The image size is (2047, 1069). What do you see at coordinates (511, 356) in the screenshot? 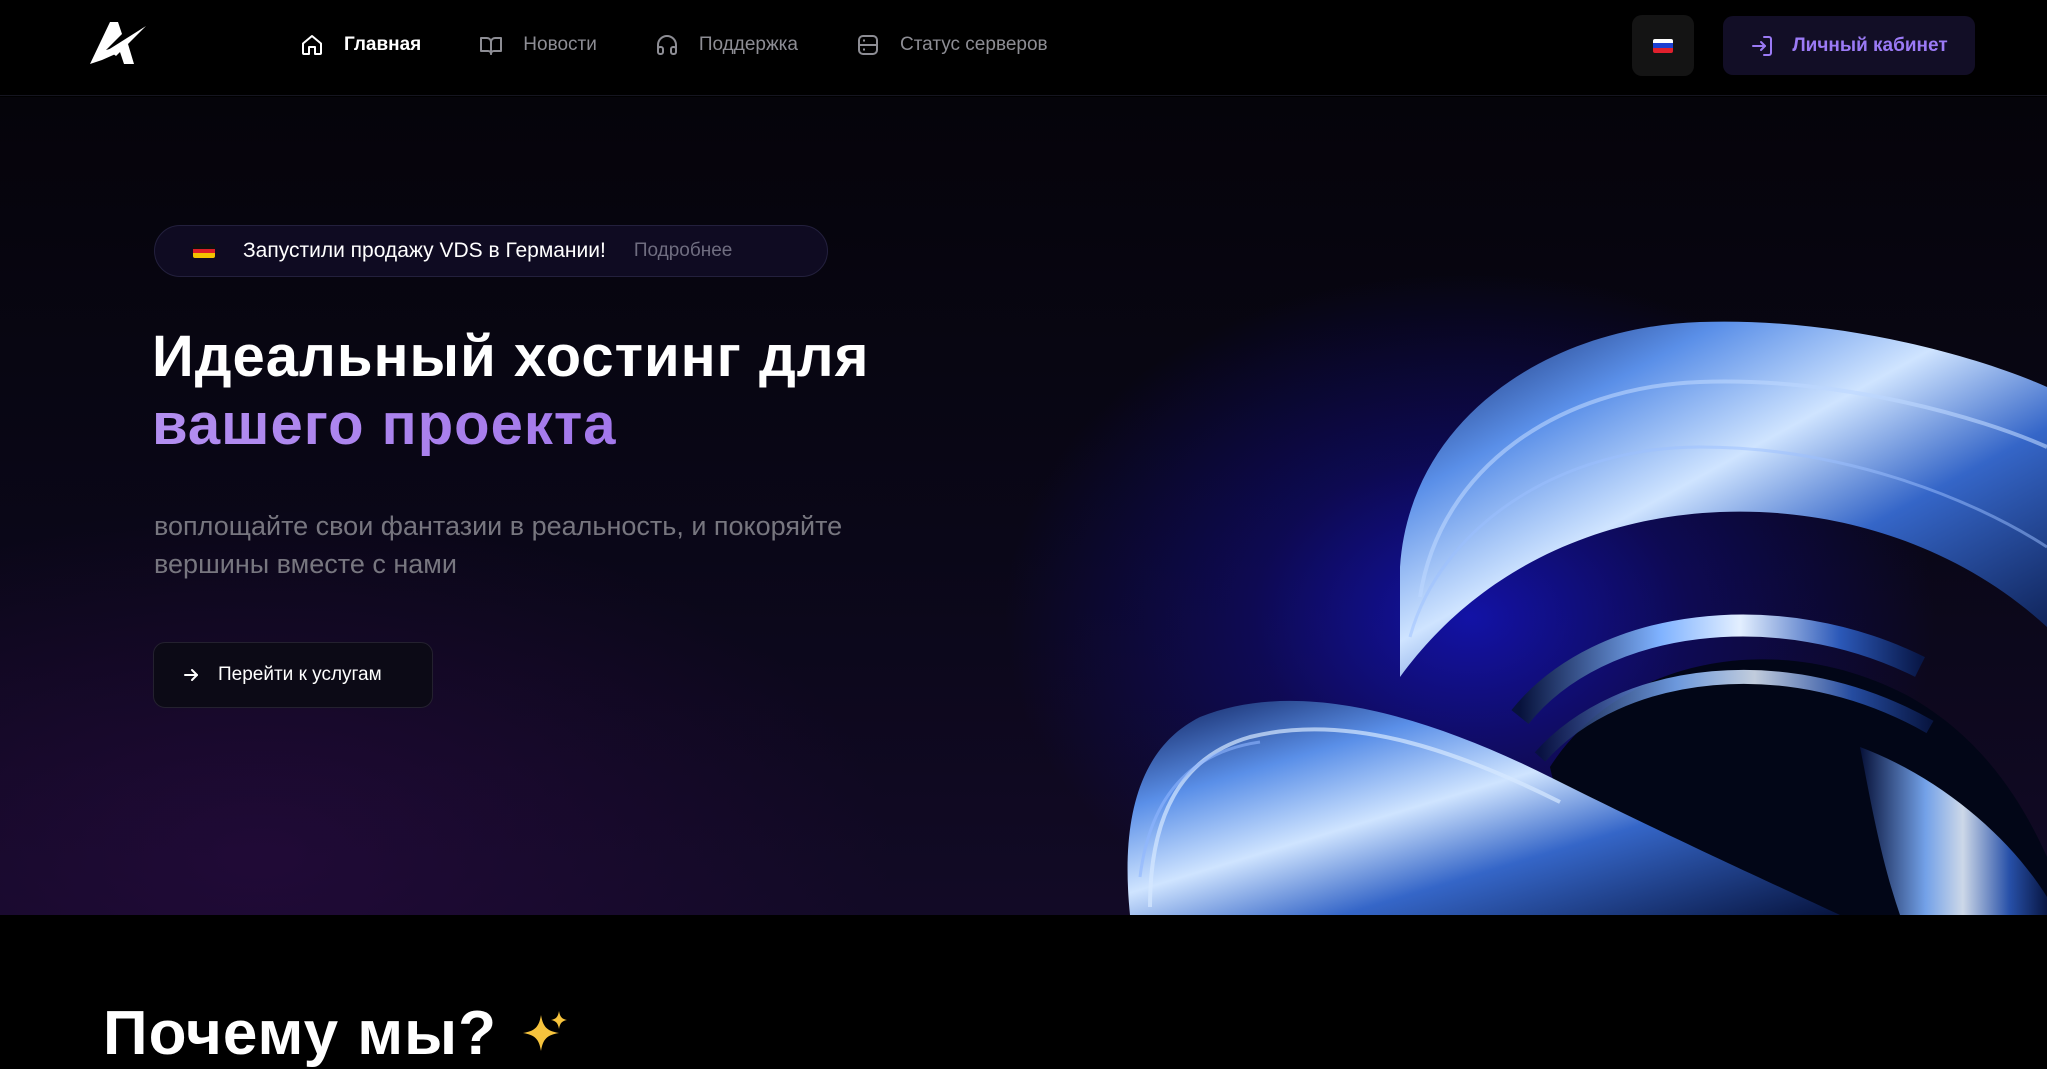
I see `hero-title-line1: Идеальный хостинг для` at bounding box center [511, 356].